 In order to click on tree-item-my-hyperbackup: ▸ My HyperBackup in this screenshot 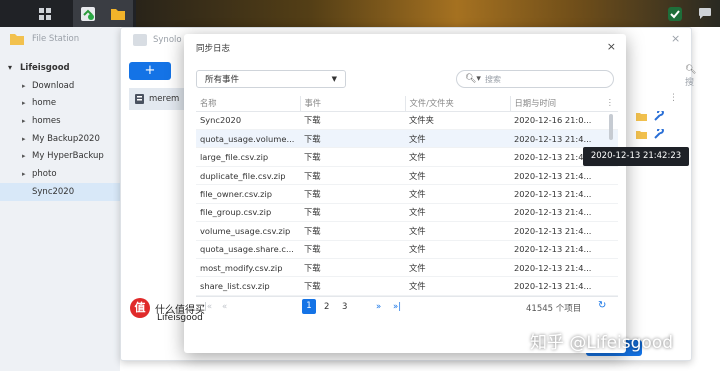, I will do `click(60, 156)`.